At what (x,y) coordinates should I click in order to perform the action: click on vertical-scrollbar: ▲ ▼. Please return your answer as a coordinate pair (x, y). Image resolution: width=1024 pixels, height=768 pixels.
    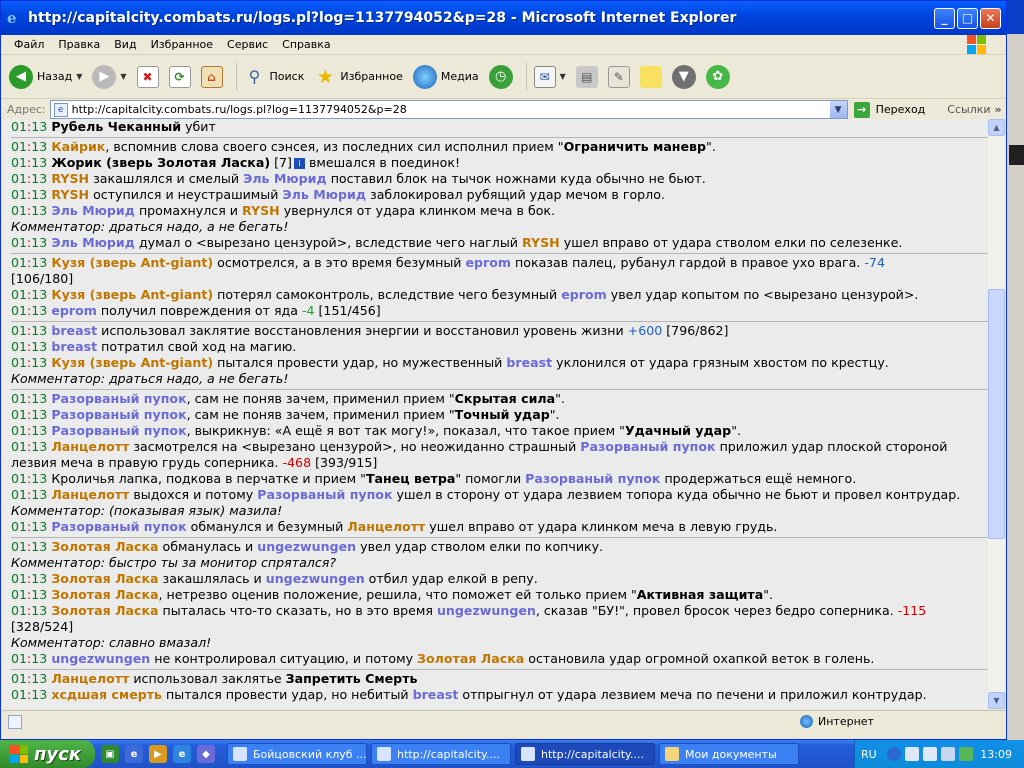
    Looking at the image, I should click on (996, 414).